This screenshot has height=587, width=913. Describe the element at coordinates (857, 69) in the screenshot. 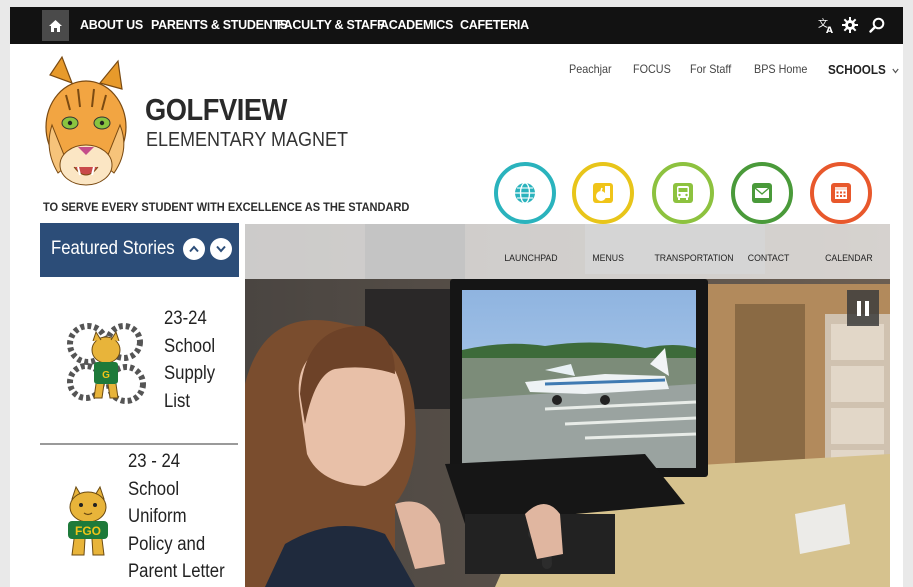

I see `schools-label: SCHOOLS` at that location.